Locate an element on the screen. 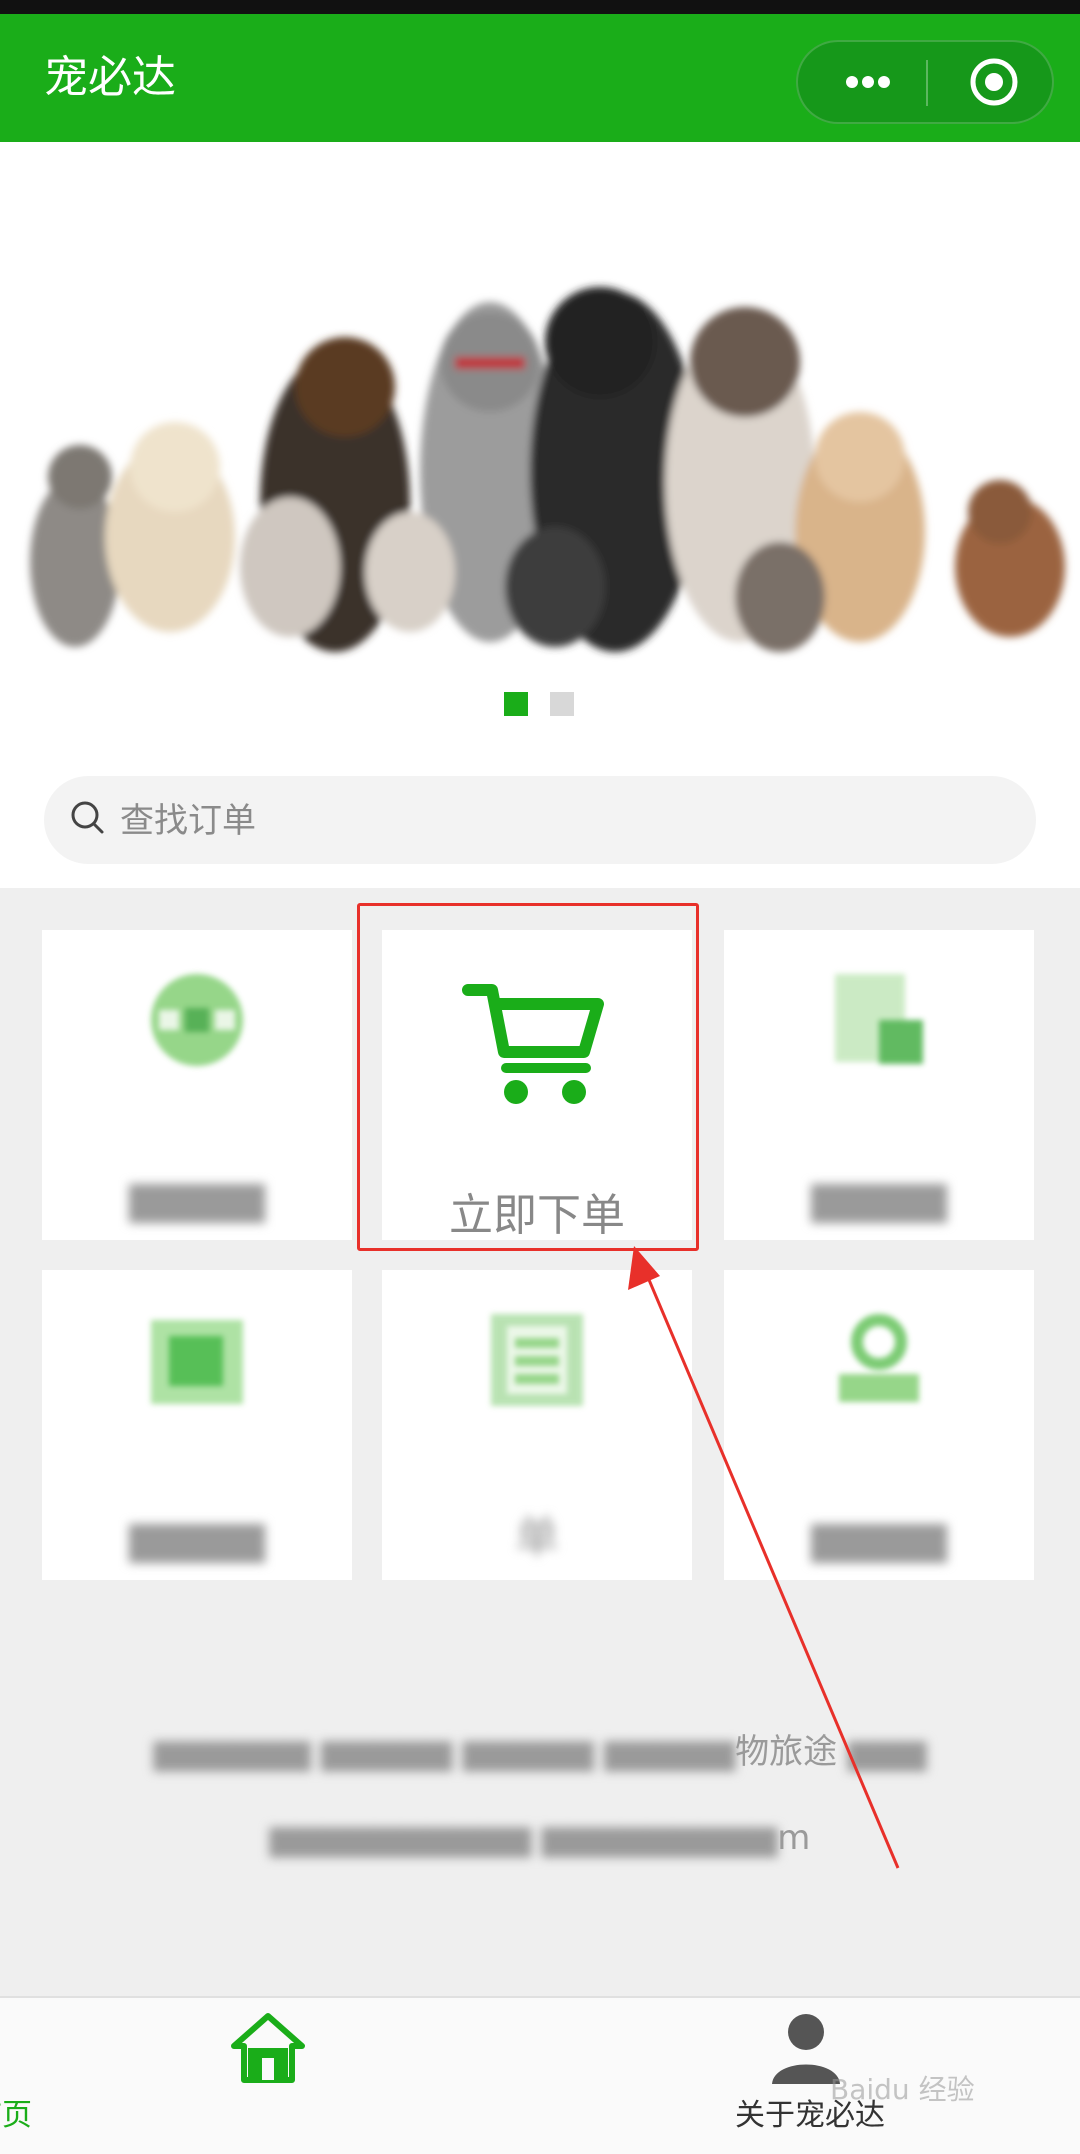  grid-tile-1: ▆▆▆▆ is located at coordinates (197, 1085).